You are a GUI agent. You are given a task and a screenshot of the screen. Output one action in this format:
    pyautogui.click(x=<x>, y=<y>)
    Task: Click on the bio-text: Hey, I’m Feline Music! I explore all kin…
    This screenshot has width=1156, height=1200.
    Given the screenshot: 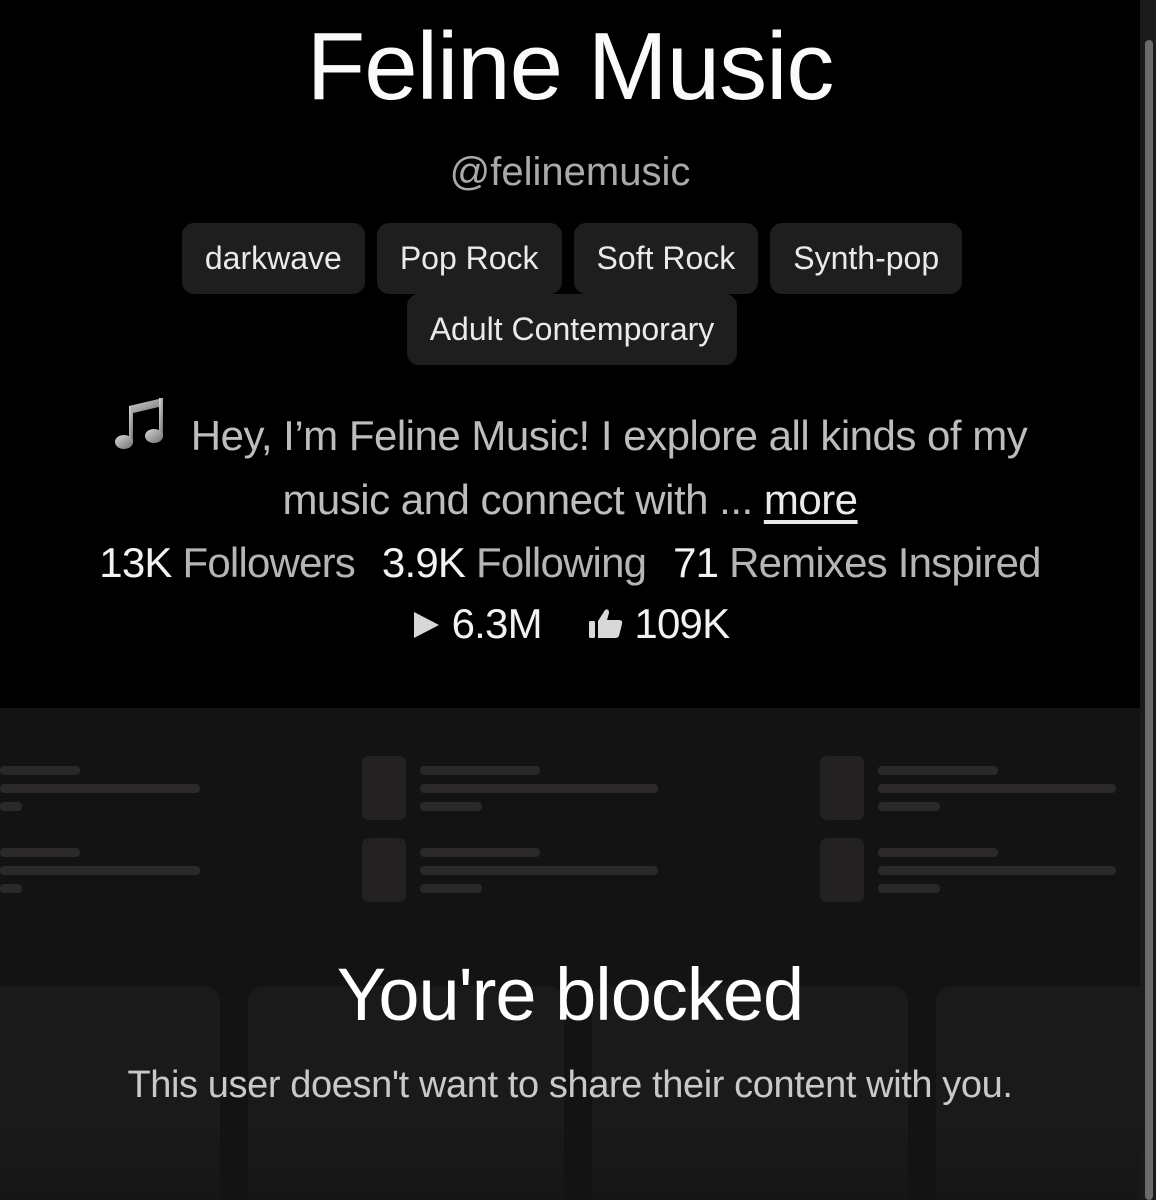 What is the action you would take?
    pyautogui.click(x=609, y=467)
    